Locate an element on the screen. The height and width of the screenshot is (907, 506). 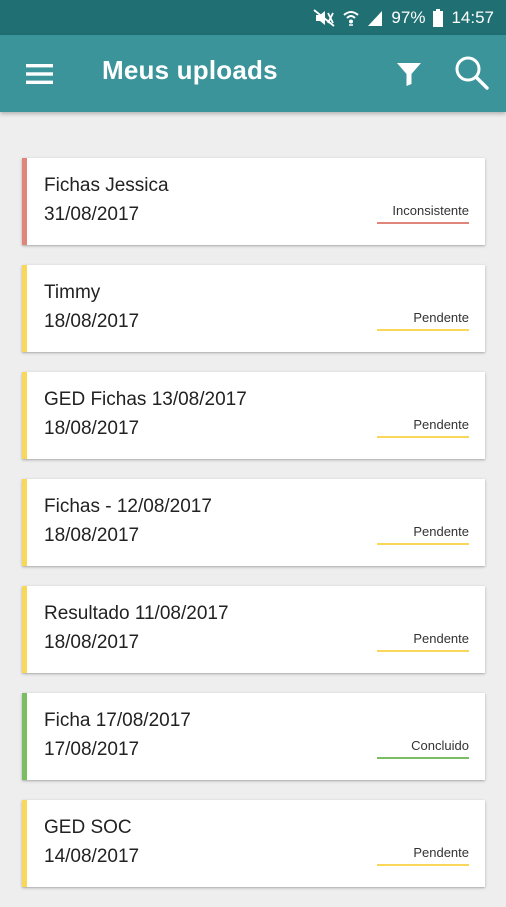
search-button is located at coordinates (472, 73).